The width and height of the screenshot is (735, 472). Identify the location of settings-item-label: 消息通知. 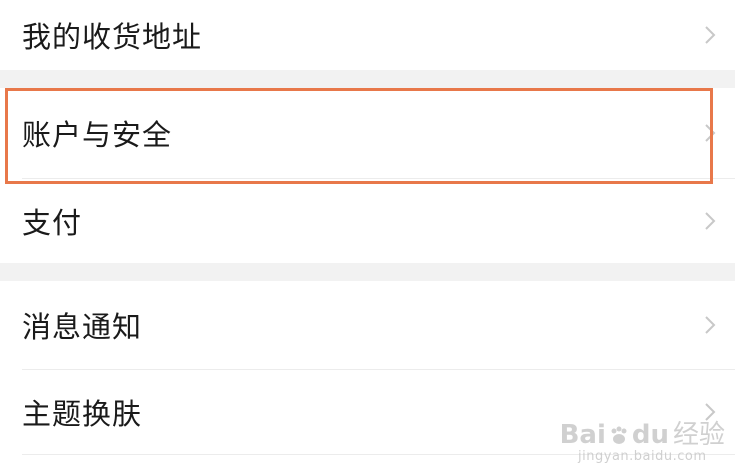
(82, 327).